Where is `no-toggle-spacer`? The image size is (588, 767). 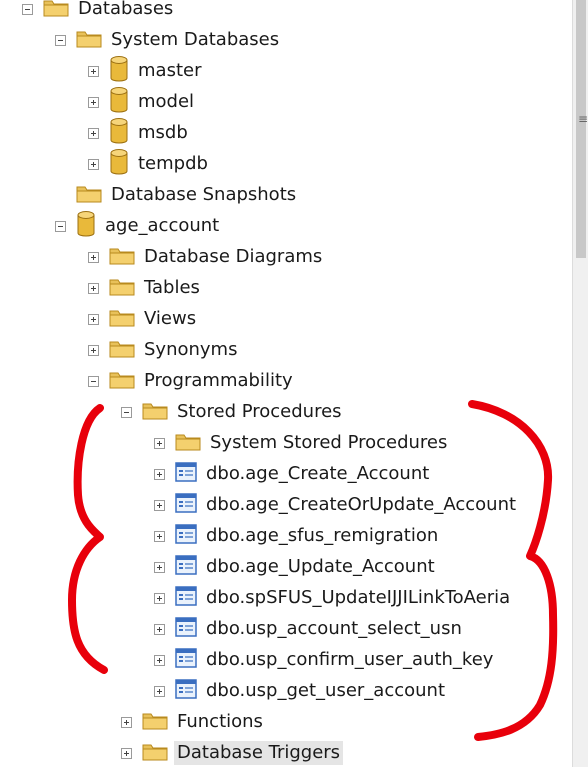 no-toggle-spacer is located at coordinates (60, 195).